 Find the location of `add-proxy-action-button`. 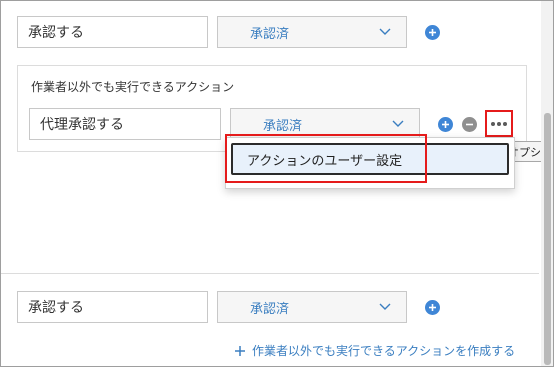

add-proxy-action-button is located at coordinates (445, 124).